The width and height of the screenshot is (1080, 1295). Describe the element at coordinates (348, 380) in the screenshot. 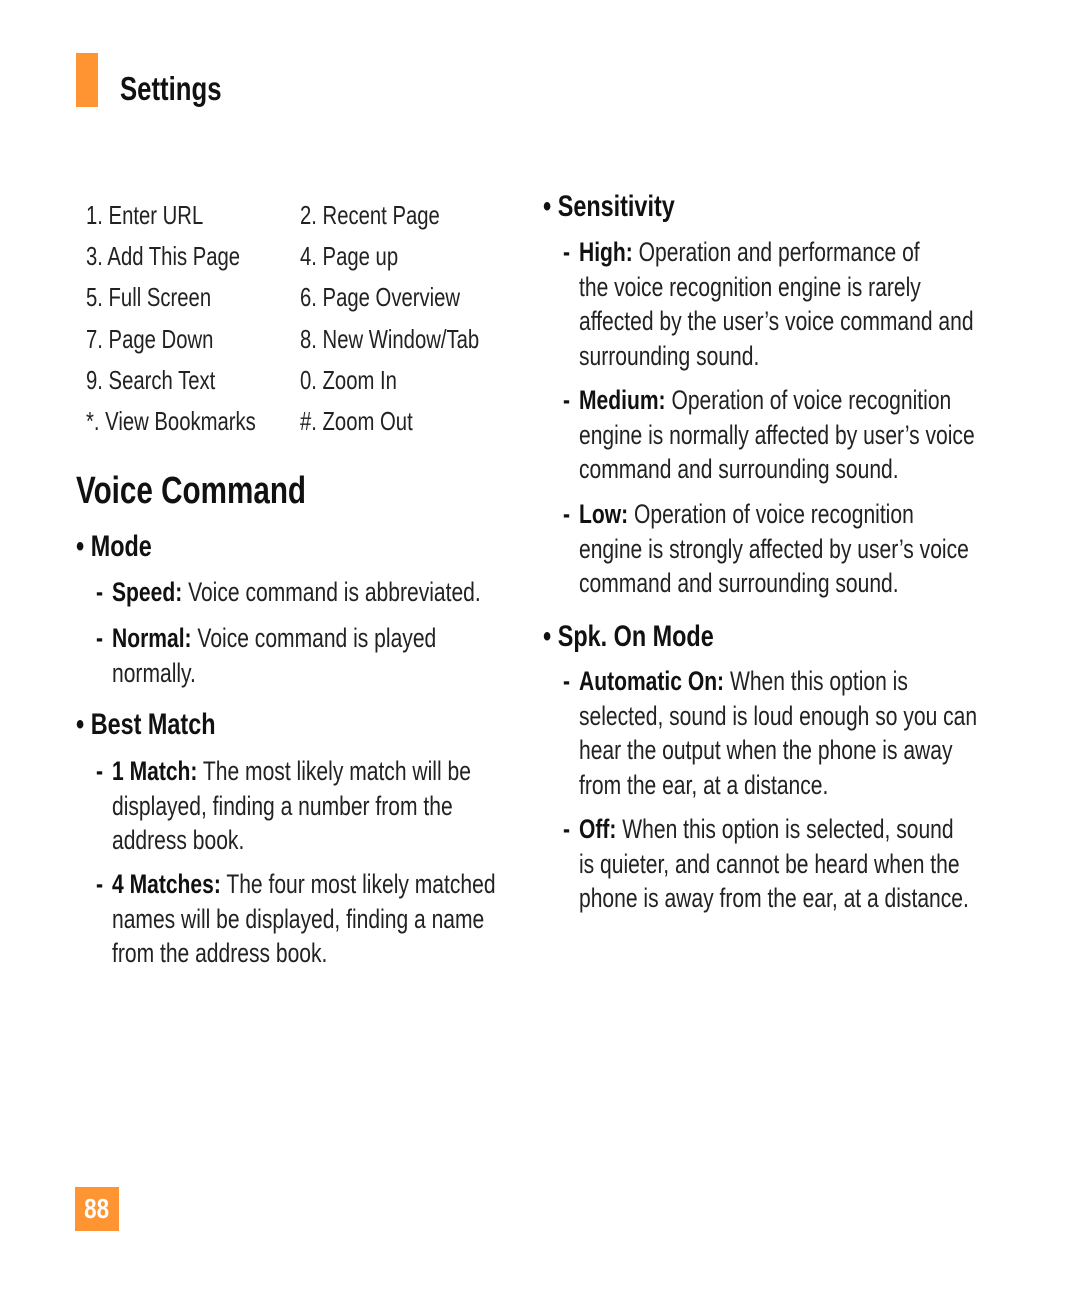

I see `shortcut-item: 0. Zoom In` at that location.